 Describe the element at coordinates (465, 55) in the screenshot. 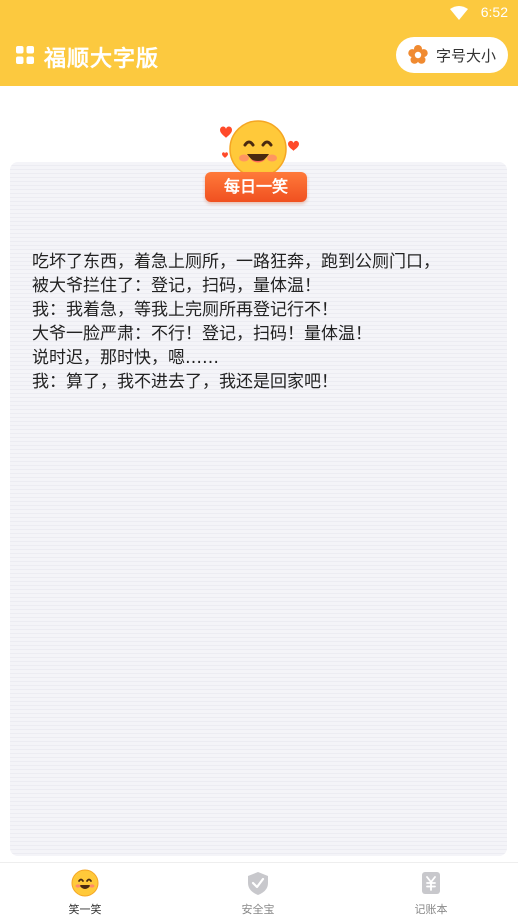

I see `font-size-label: 字号大小` at that location.